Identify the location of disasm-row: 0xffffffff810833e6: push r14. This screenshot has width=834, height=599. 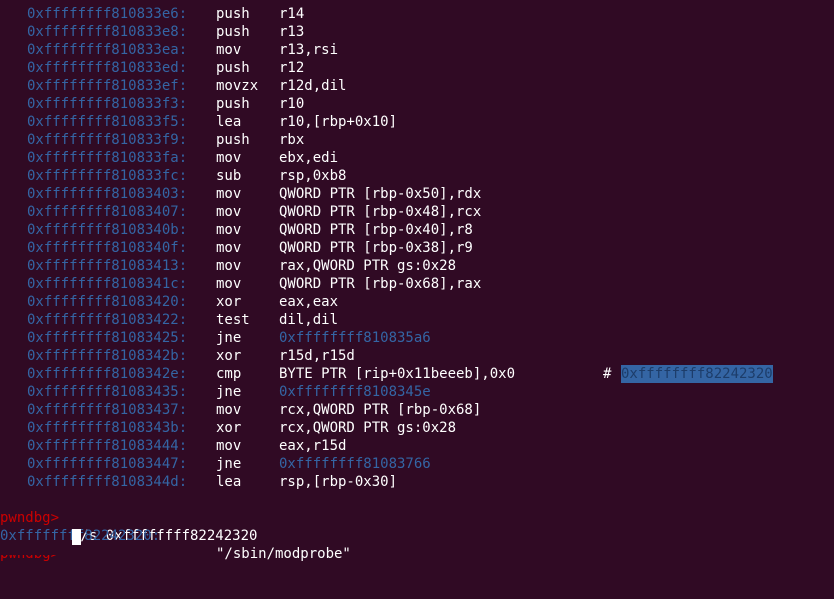
(417, 14).